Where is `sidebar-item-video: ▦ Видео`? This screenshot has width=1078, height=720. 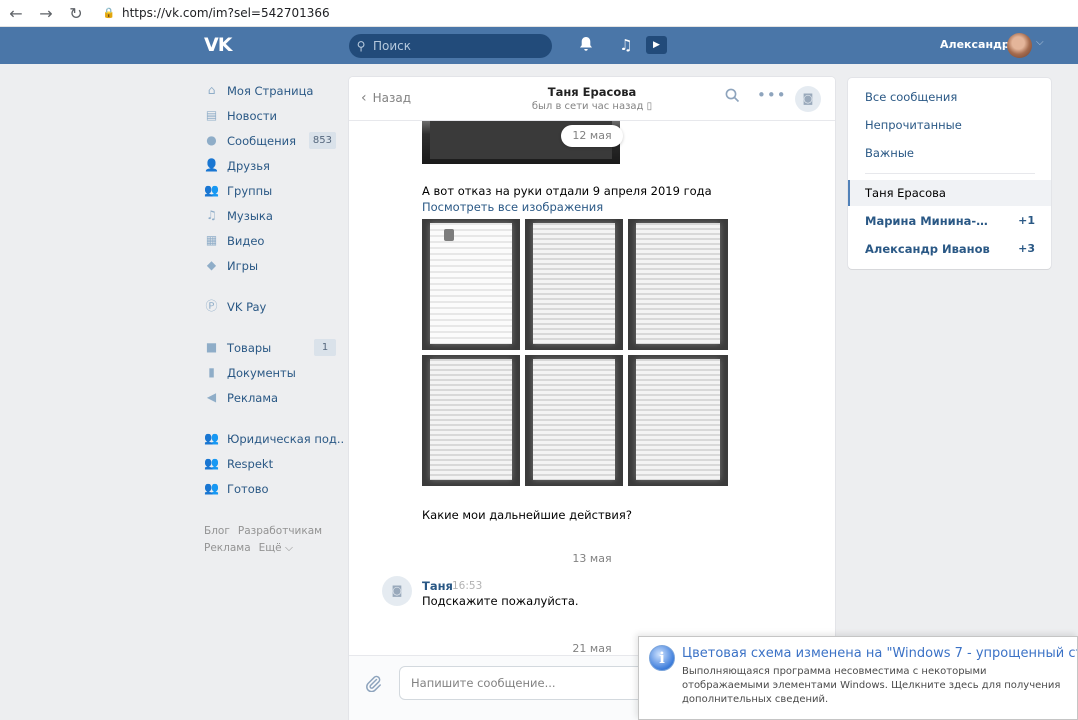 sidebar-item-video: ▦ Видео is located at coordinates (270, 240).